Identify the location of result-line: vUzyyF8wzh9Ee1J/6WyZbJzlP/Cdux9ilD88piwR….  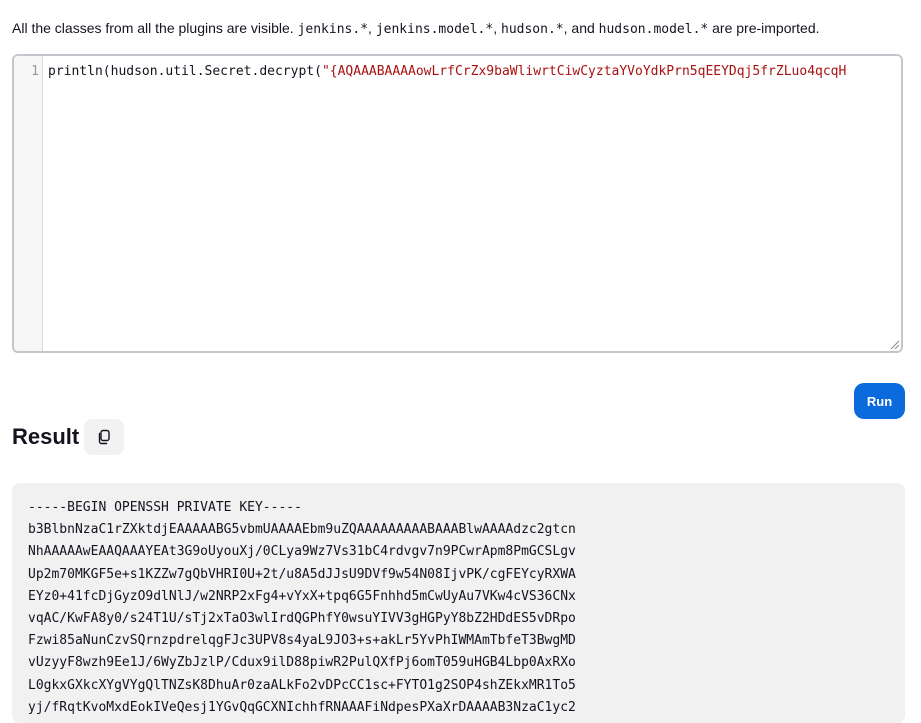
(302, 663).